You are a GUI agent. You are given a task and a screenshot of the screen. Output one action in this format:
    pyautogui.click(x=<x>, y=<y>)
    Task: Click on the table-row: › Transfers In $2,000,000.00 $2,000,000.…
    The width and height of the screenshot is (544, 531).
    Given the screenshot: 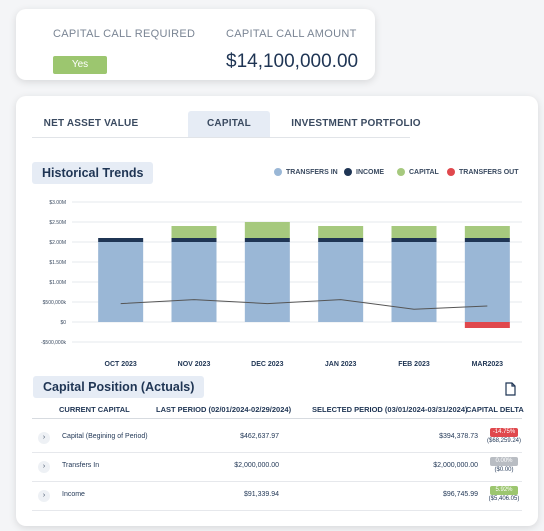 What is the action you would take?
    pyautogui.click(x=277, y=467)
    